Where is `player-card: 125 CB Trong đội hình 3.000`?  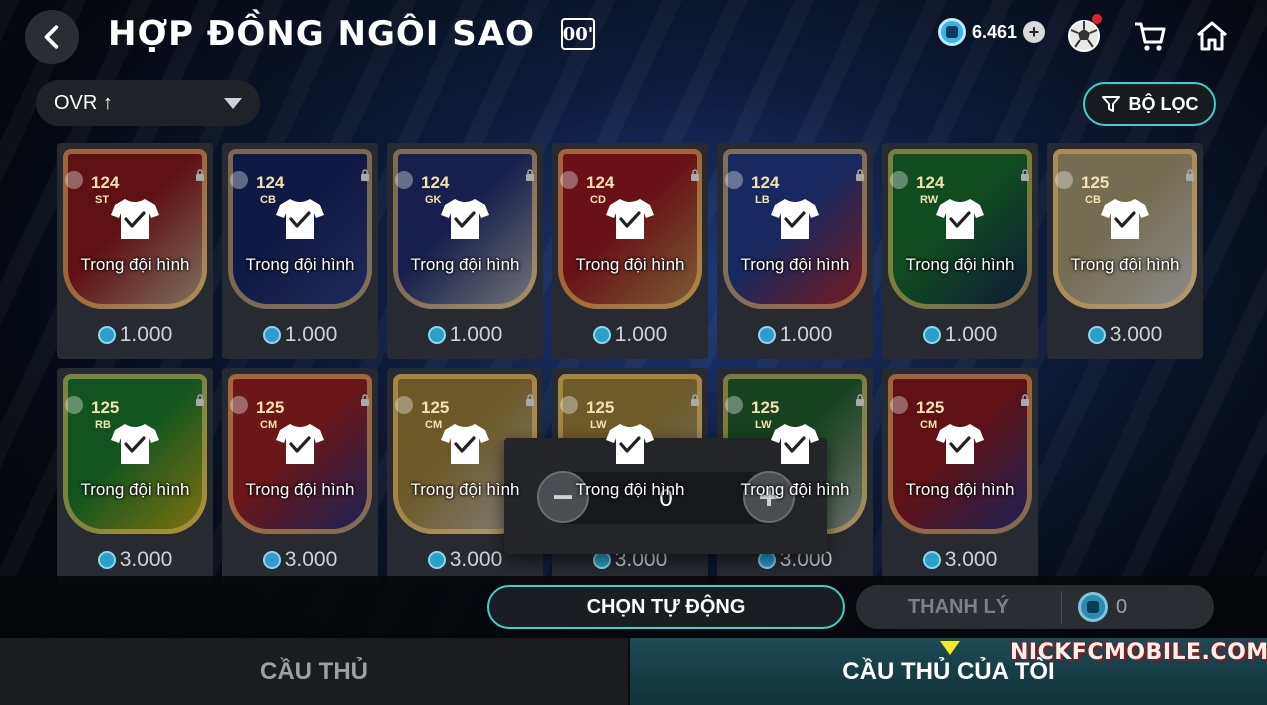 player-card: 125 CB Trong đội hình 3.000 is located at coordinates (1125, 251).